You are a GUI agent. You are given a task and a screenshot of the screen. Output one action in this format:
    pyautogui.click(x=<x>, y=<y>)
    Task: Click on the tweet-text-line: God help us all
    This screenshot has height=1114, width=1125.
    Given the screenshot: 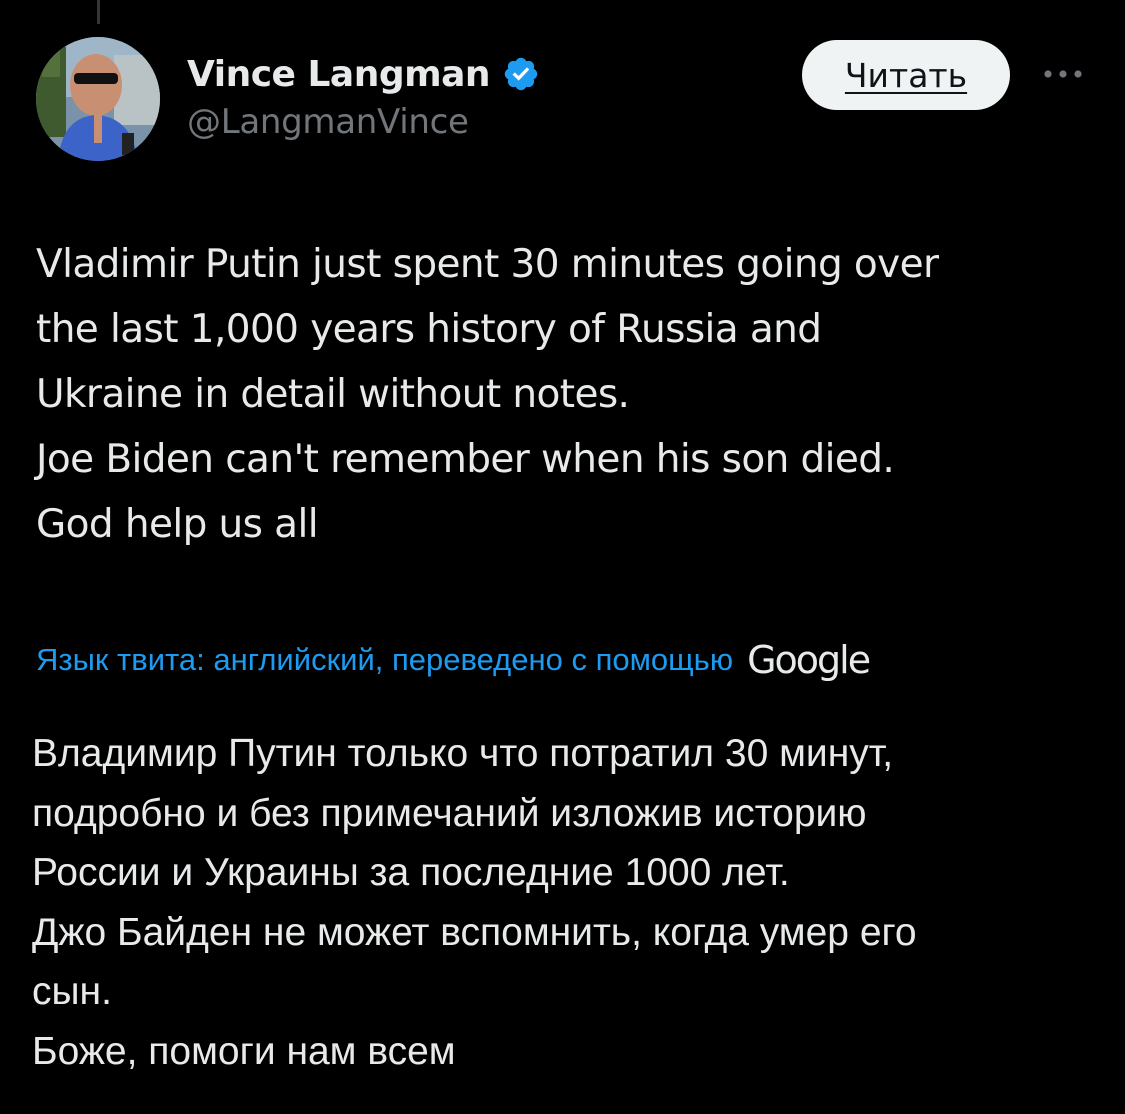 What is the action you would take?
    pyautogui.click(x=177, y=524)
    